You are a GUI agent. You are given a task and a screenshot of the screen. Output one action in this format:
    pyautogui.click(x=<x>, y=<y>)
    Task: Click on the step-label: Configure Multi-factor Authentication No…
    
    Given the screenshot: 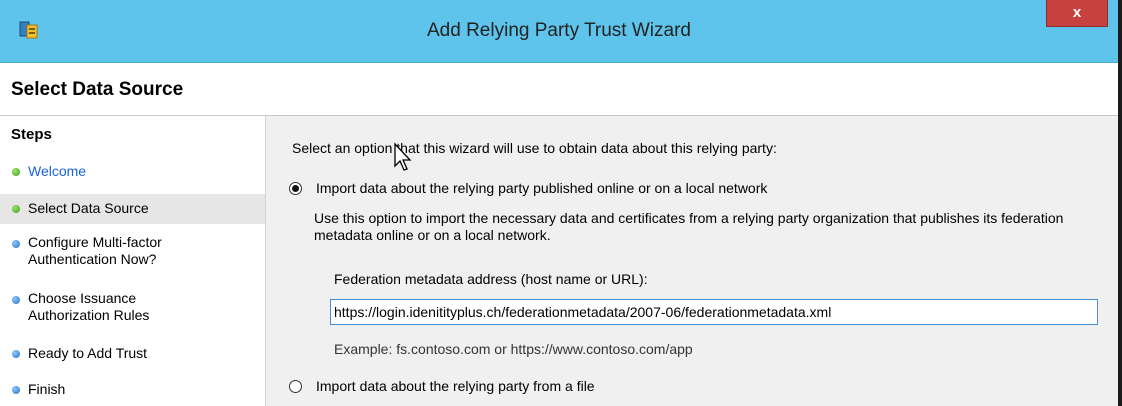 What is the action you would take?
    pyautogui.click(x=95, y=250)
    